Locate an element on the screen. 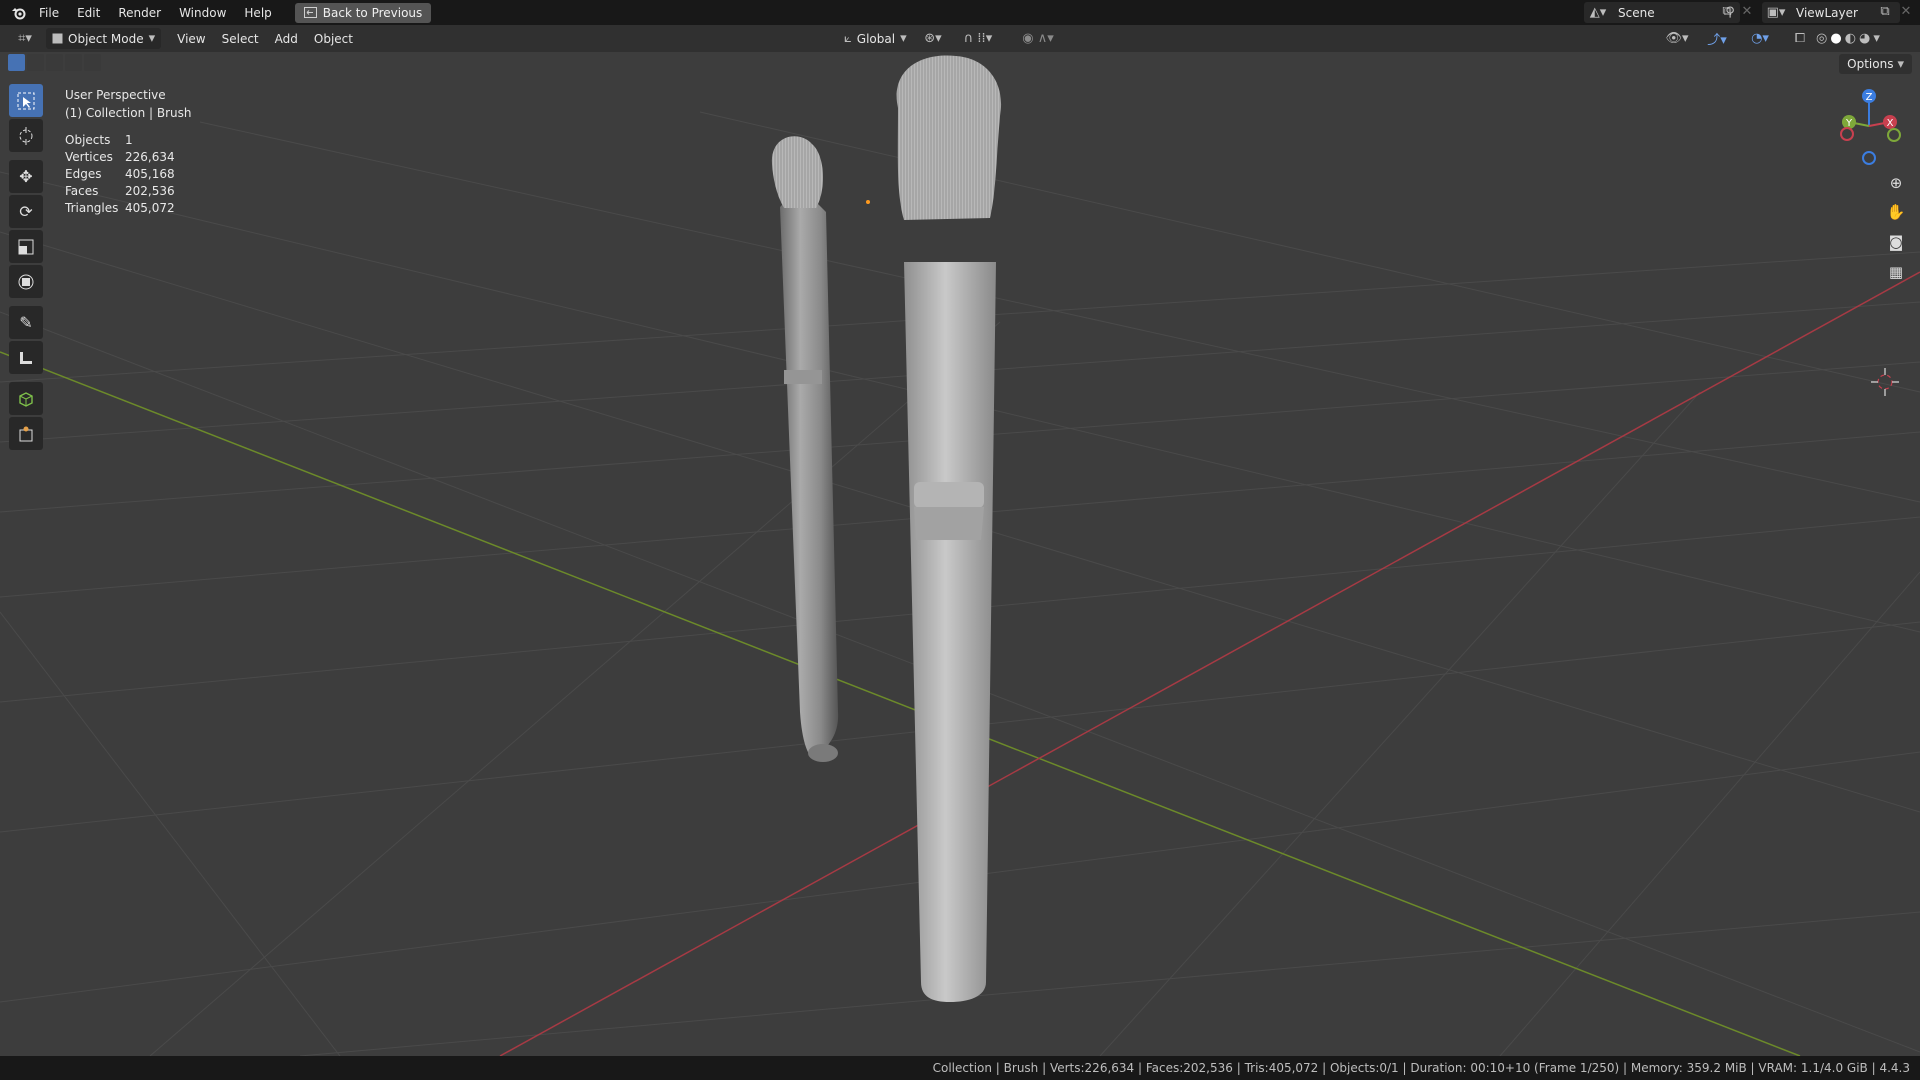 The height and width of the screenshot is (1080, 1920). mode-label: Object Mode is located at coordinates (106, 38).